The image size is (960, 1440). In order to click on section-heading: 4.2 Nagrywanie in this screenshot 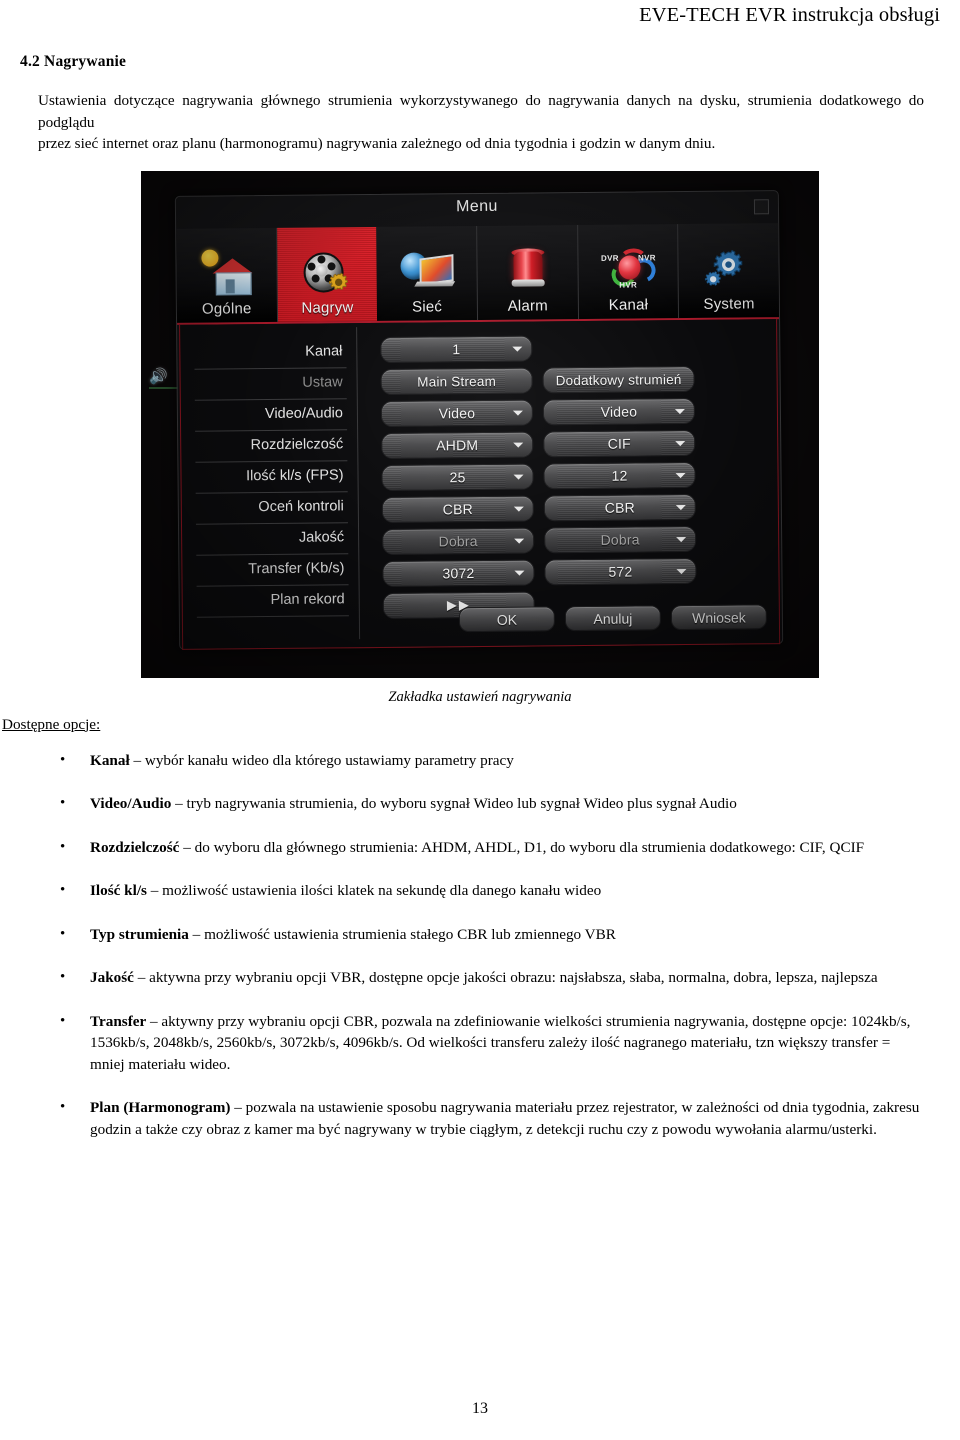, I will do `click(73, 61)`.